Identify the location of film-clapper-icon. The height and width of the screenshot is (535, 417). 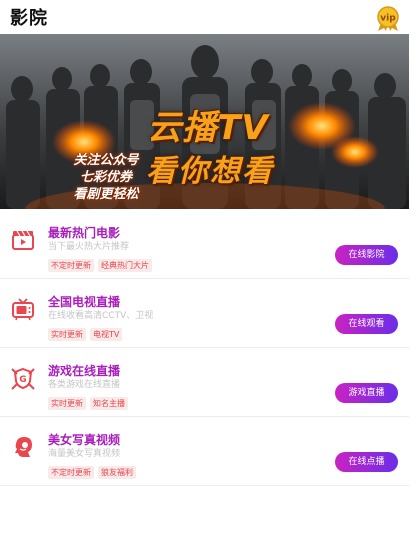
(23, 240).